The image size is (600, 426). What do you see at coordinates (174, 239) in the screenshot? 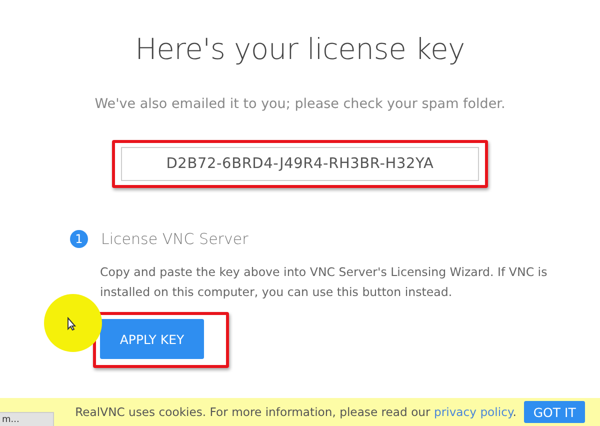
I see `step-title: License VNC Server` at bounding box center [174, 239].